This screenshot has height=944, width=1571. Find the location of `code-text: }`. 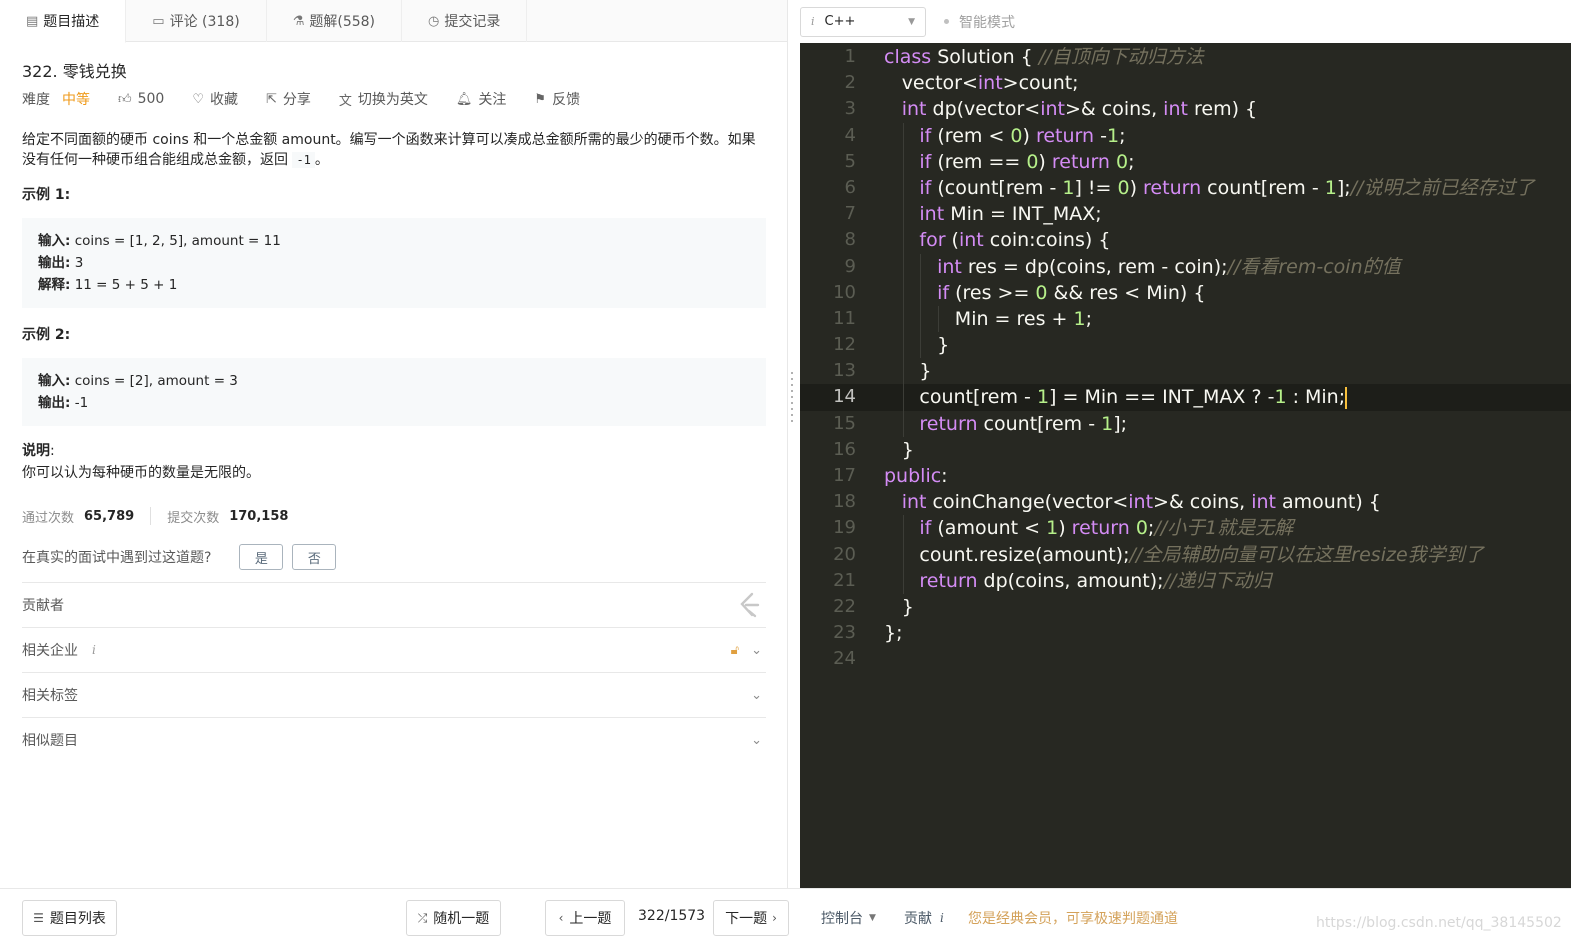

code-text: } is located at coordinates (925, 371).